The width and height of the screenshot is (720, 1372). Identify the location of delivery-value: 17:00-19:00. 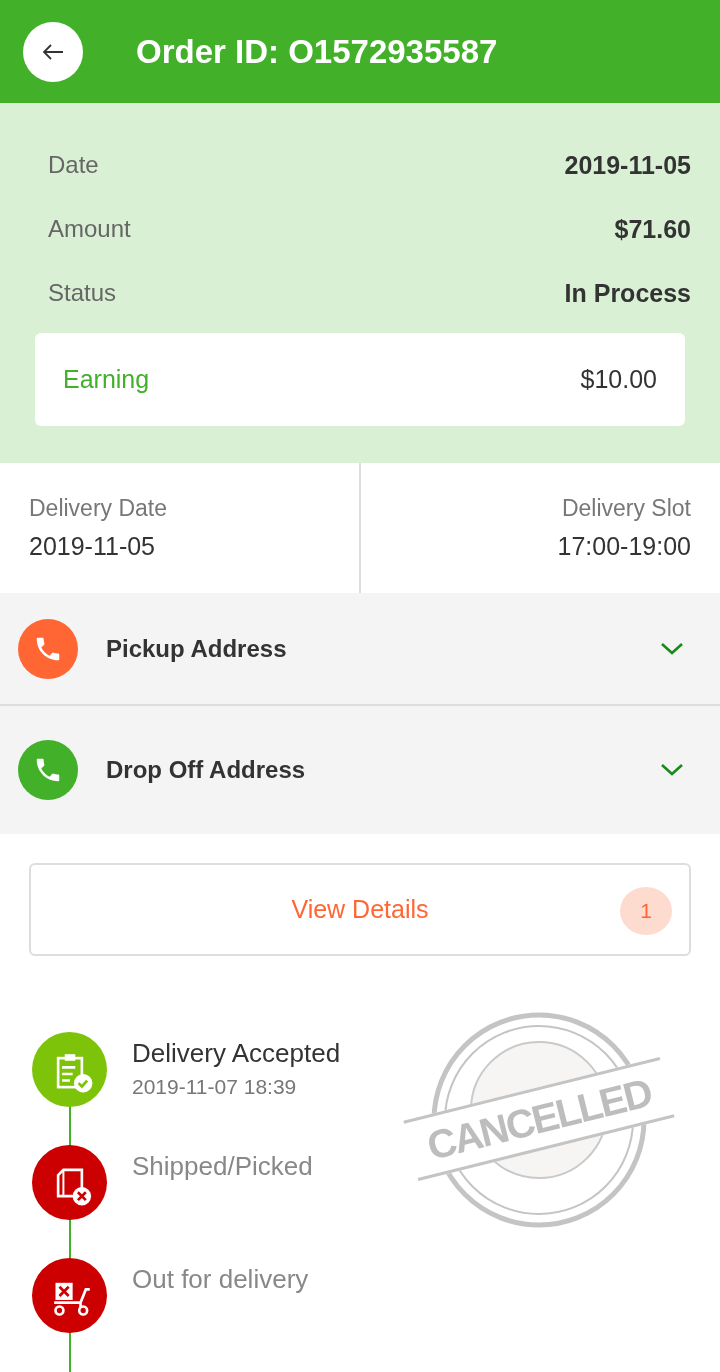
(623, 546).